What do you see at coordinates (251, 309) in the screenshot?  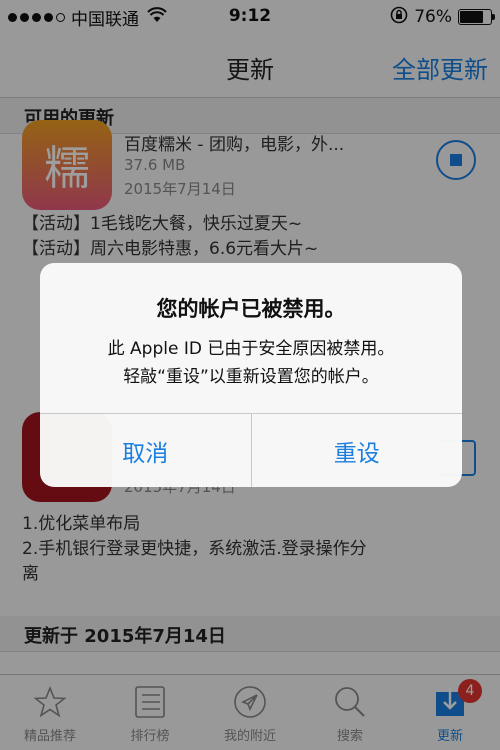 I see `alert-title: 您的帐户已被禁用。` at bounding box center [251, 309].